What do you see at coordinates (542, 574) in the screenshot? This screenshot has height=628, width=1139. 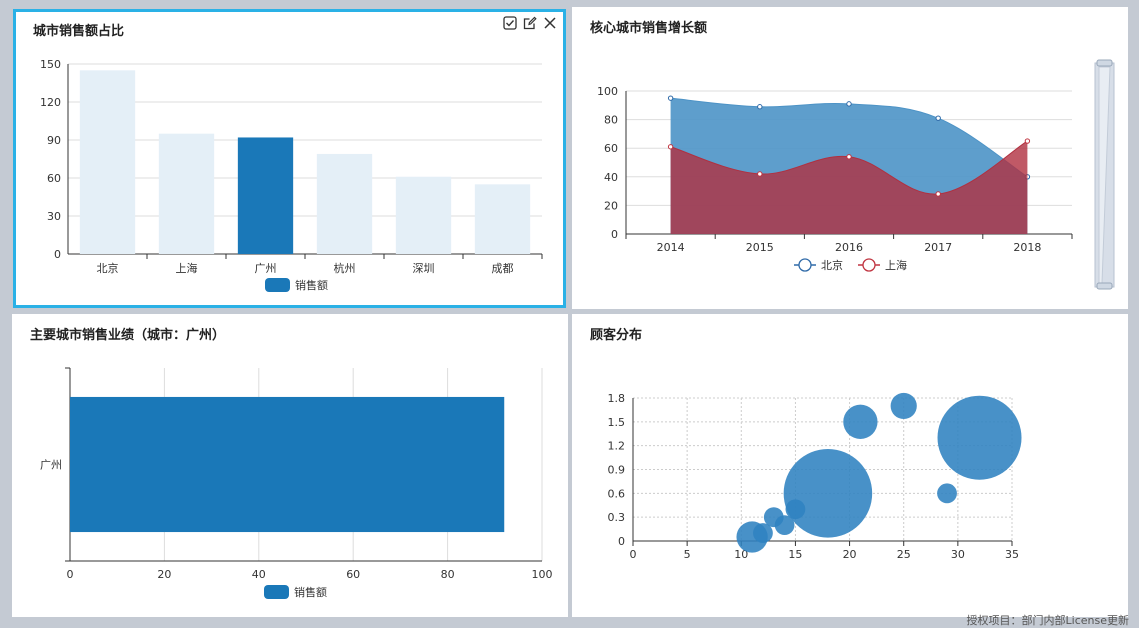 I see `x-tick-label: 100` at bounding box center [542, 574].